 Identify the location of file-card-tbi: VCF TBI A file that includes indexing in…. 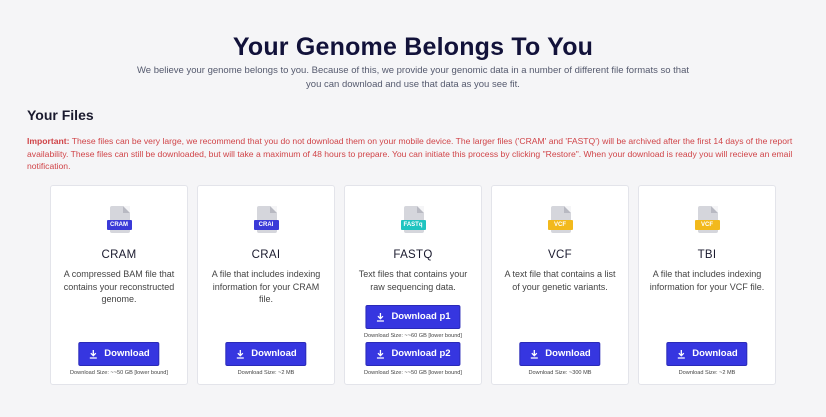
(707, 285).